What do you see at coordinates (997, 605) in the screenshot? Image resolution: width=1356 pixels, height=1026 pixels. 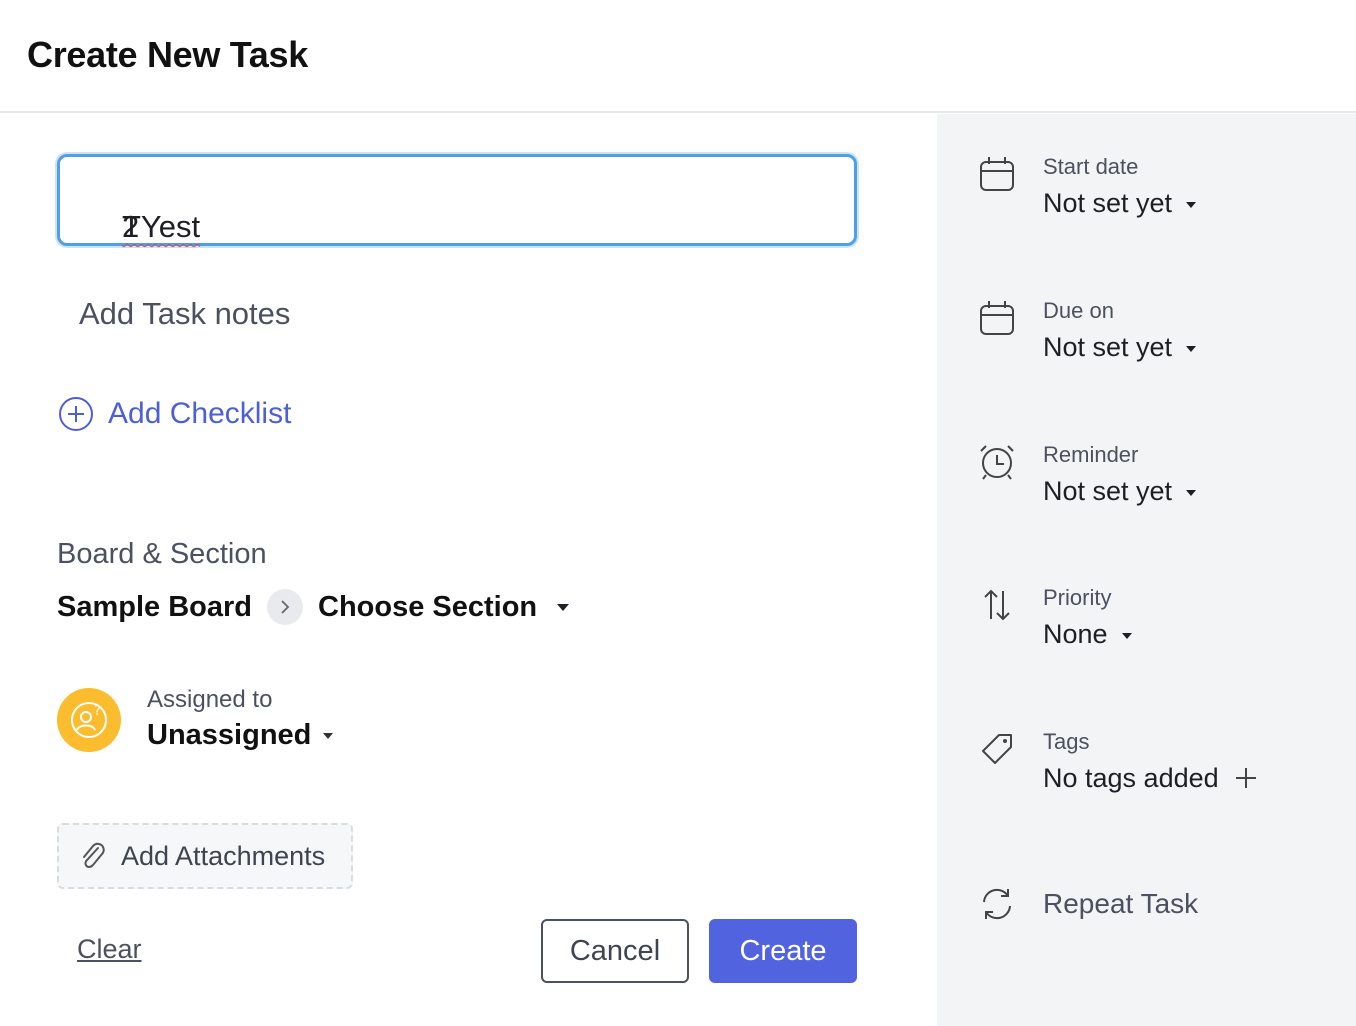 I see `sort-arrows-icon` at bounding box center [997, 605].